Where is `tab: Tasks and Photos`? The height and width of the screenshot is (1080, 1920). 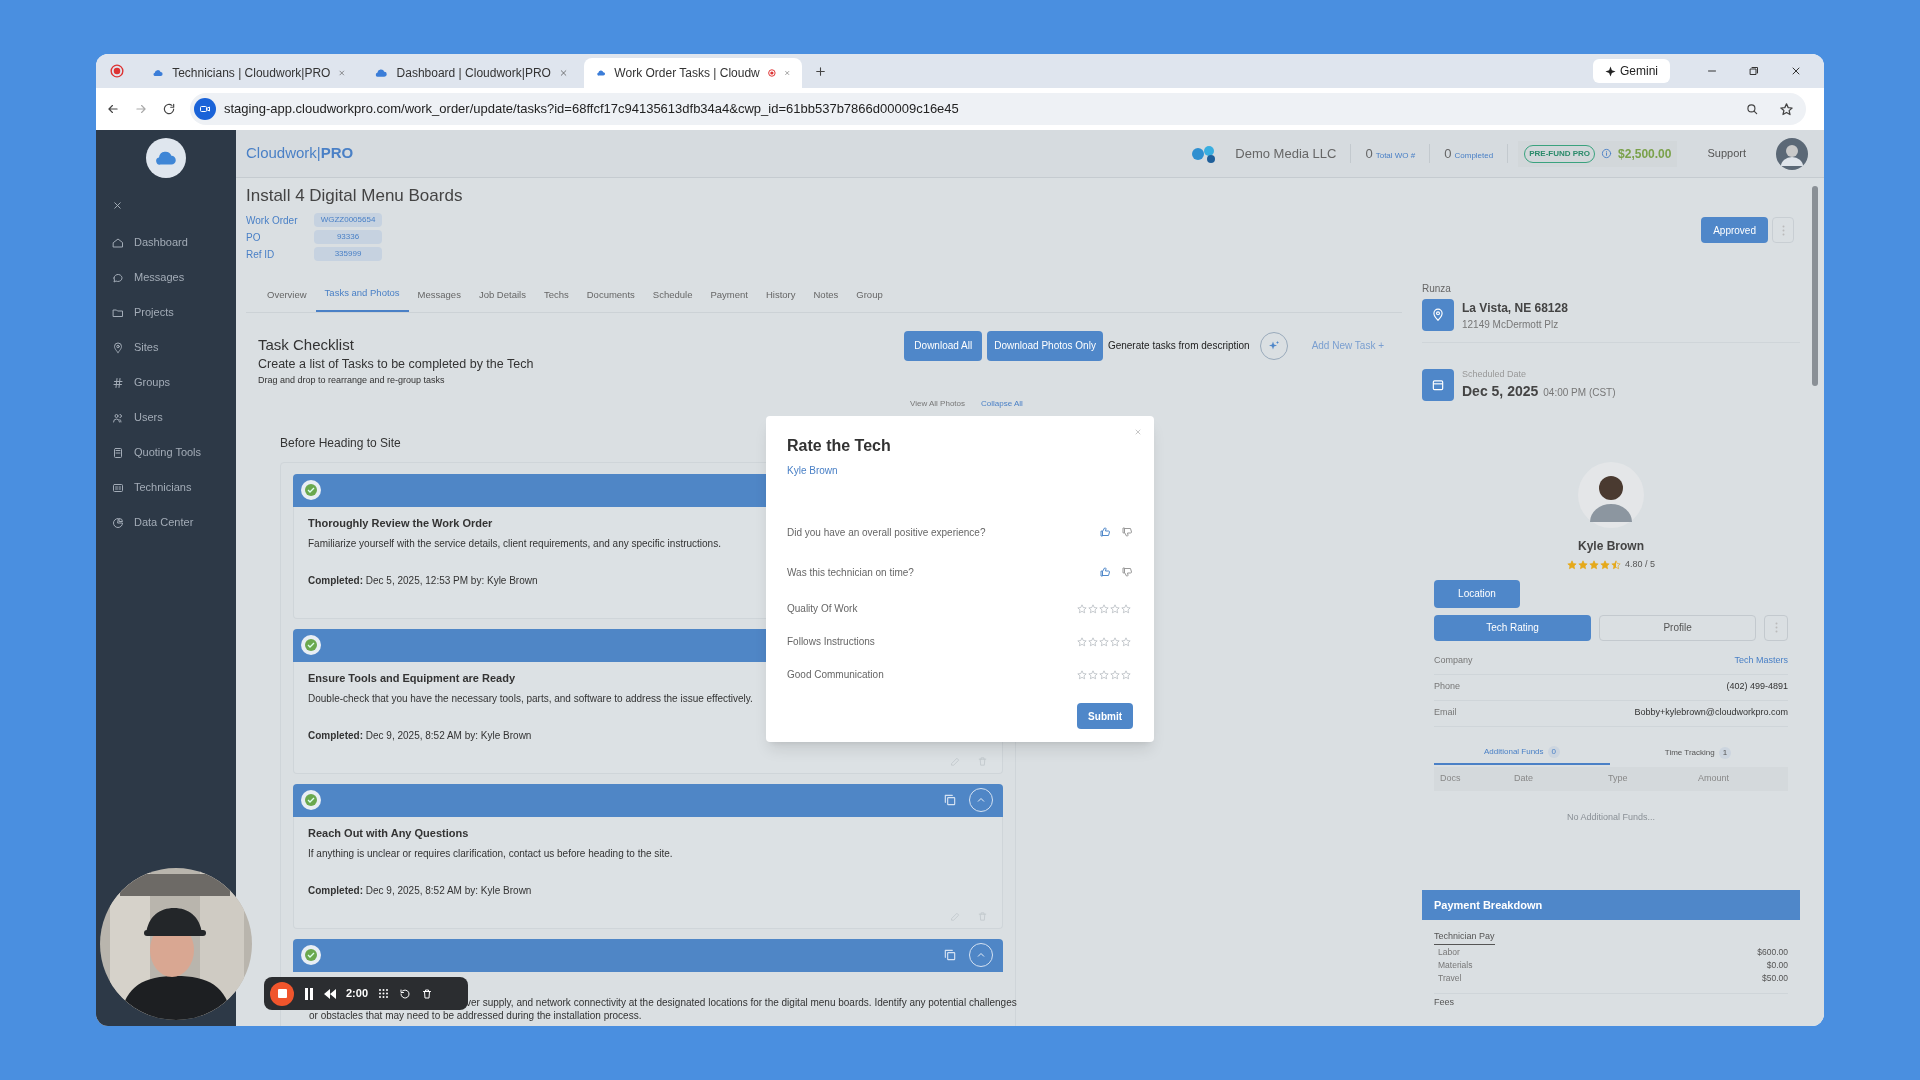 tab: Tasks and Photos is located at coordinates (362, 299).